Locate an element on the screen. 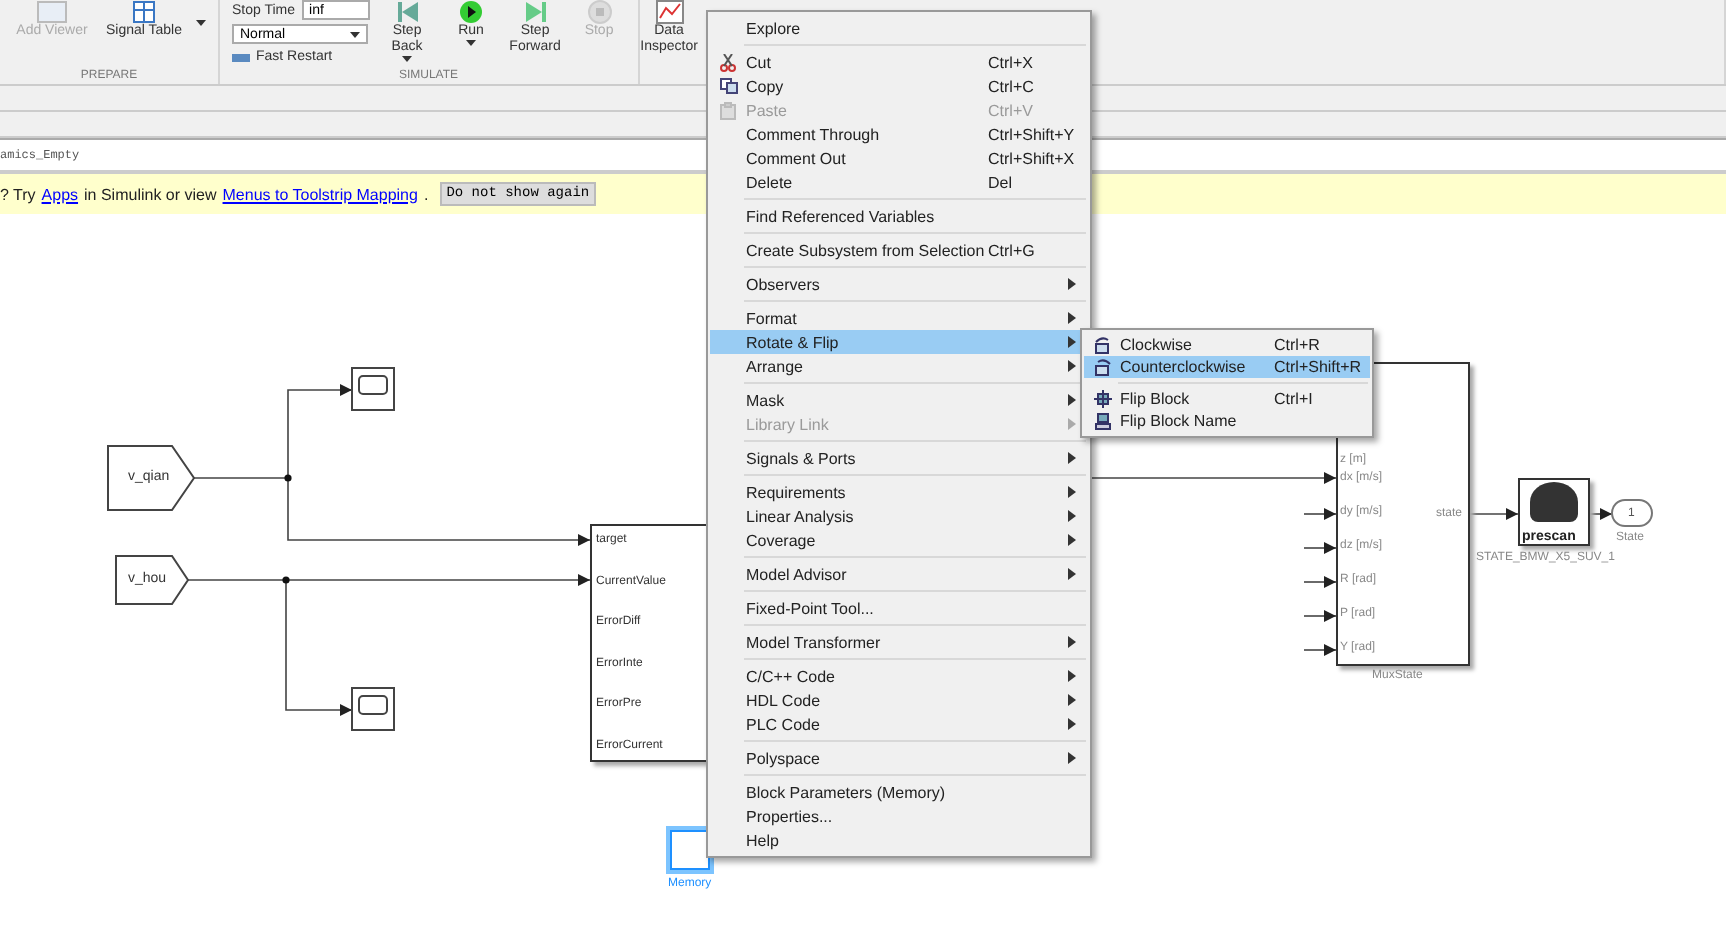  rotate-counterclockwise-icon is located at coordinates (1102, 367).